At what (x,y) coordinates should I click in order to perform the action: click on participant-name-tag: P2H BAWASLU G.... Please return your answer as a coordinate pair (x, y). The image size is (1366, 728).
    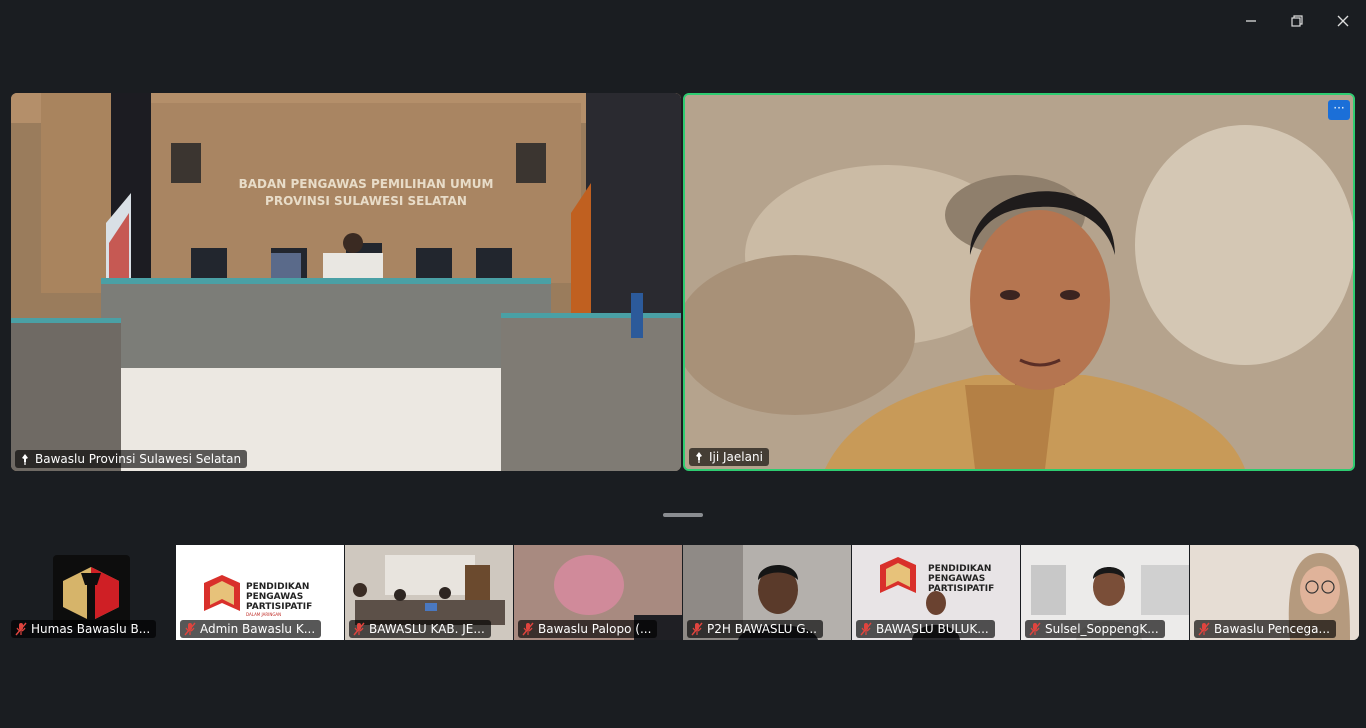
    Looking at the image, I should click on (755, 629).